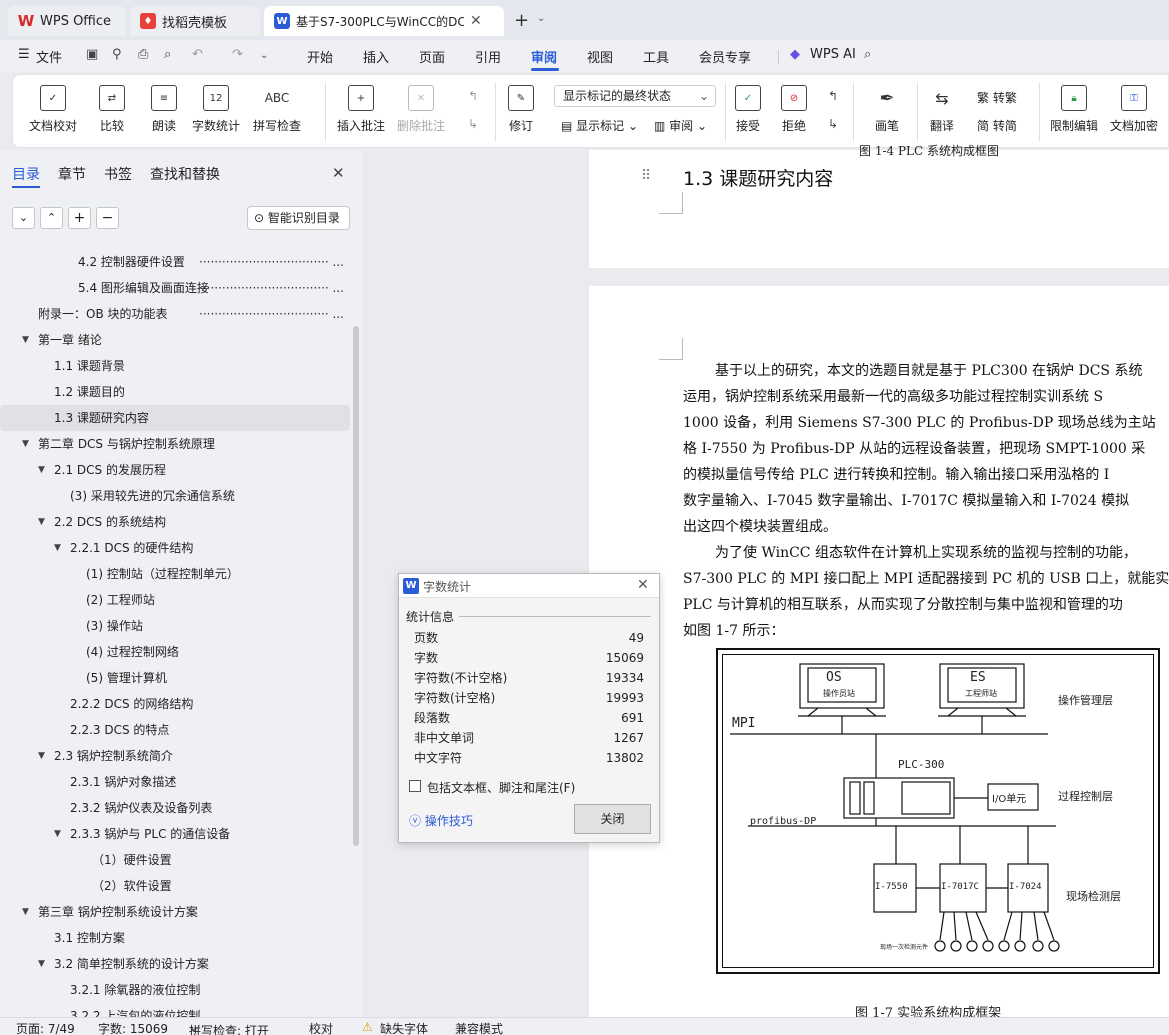 The height and width of the screenshot is (1035, 1169). I want to click on save-icon: ▣, so click(92, 54).